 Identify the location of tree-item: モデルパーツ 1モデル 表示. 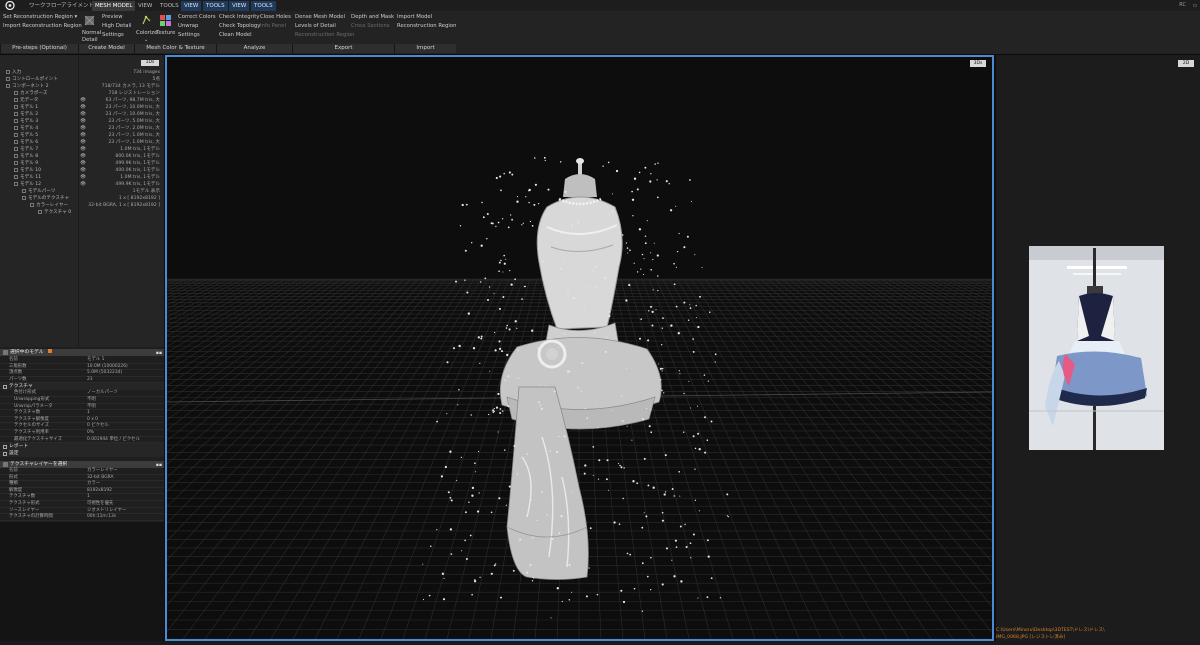
(82, 191).